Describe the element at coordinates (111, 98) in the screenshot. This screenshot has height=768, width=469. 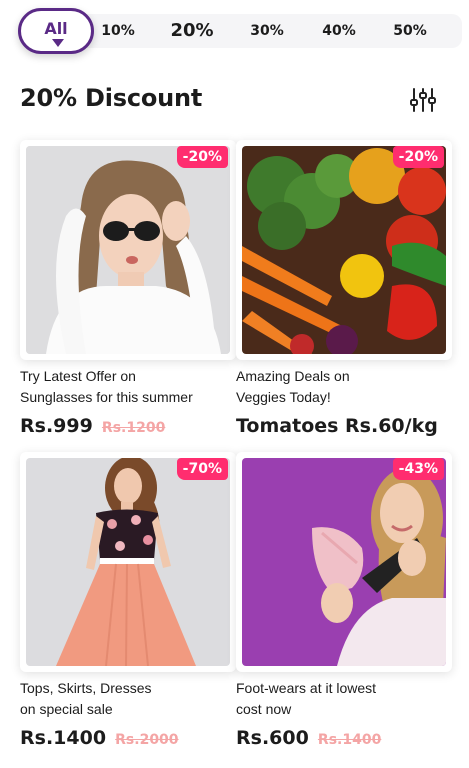
I see `section-title: 20% Discount` at that location.